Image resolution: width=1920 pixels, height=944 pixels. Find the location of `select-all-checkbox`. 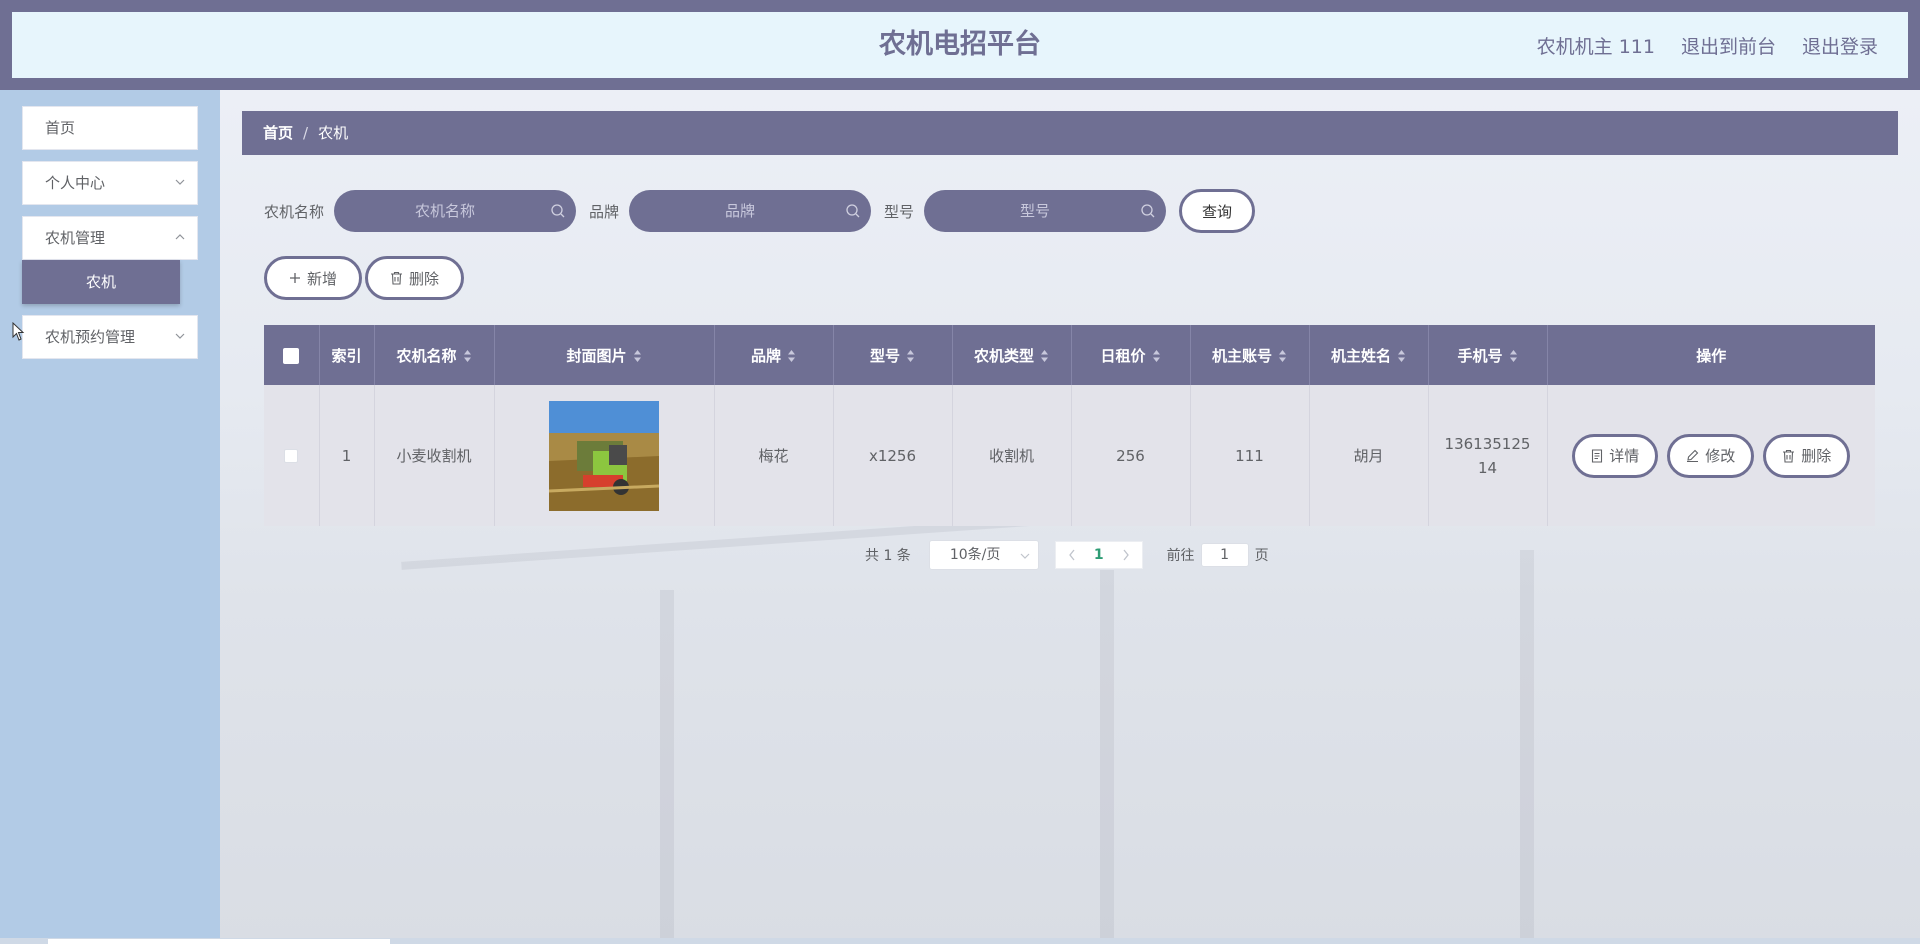

select-all-checkbox is located at coordinates (291, 355).